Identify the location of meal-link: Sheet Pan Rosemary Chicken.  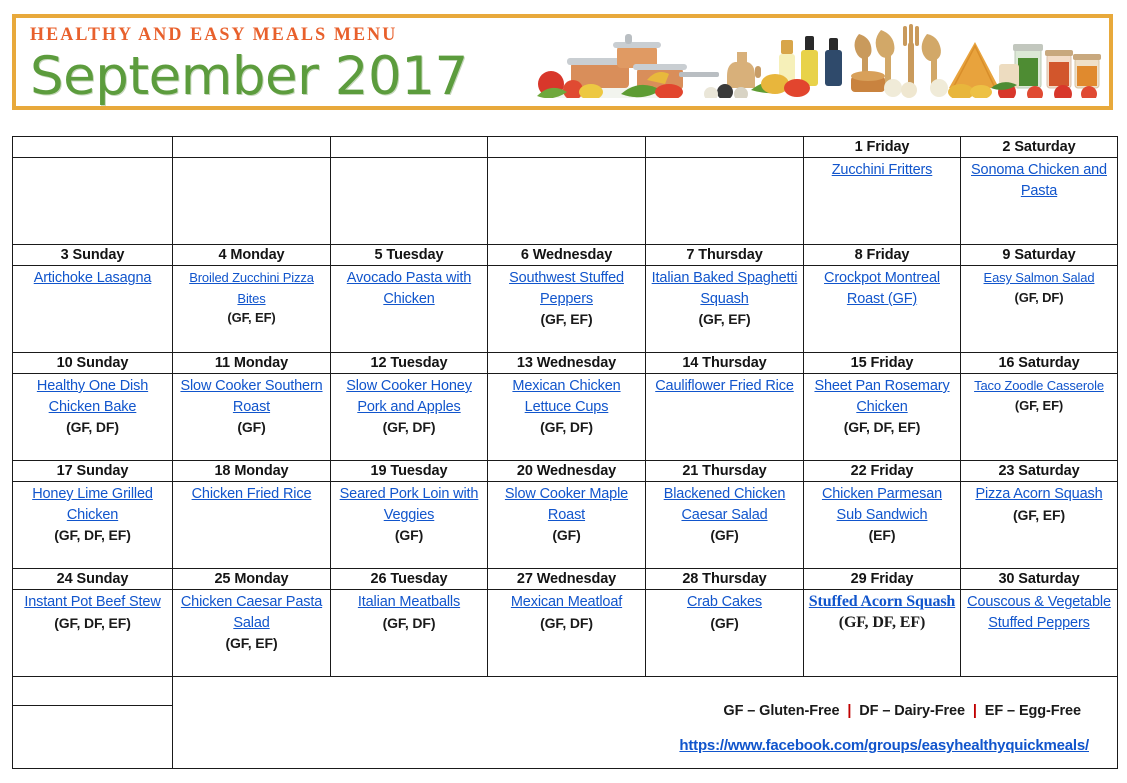
(881, 396).